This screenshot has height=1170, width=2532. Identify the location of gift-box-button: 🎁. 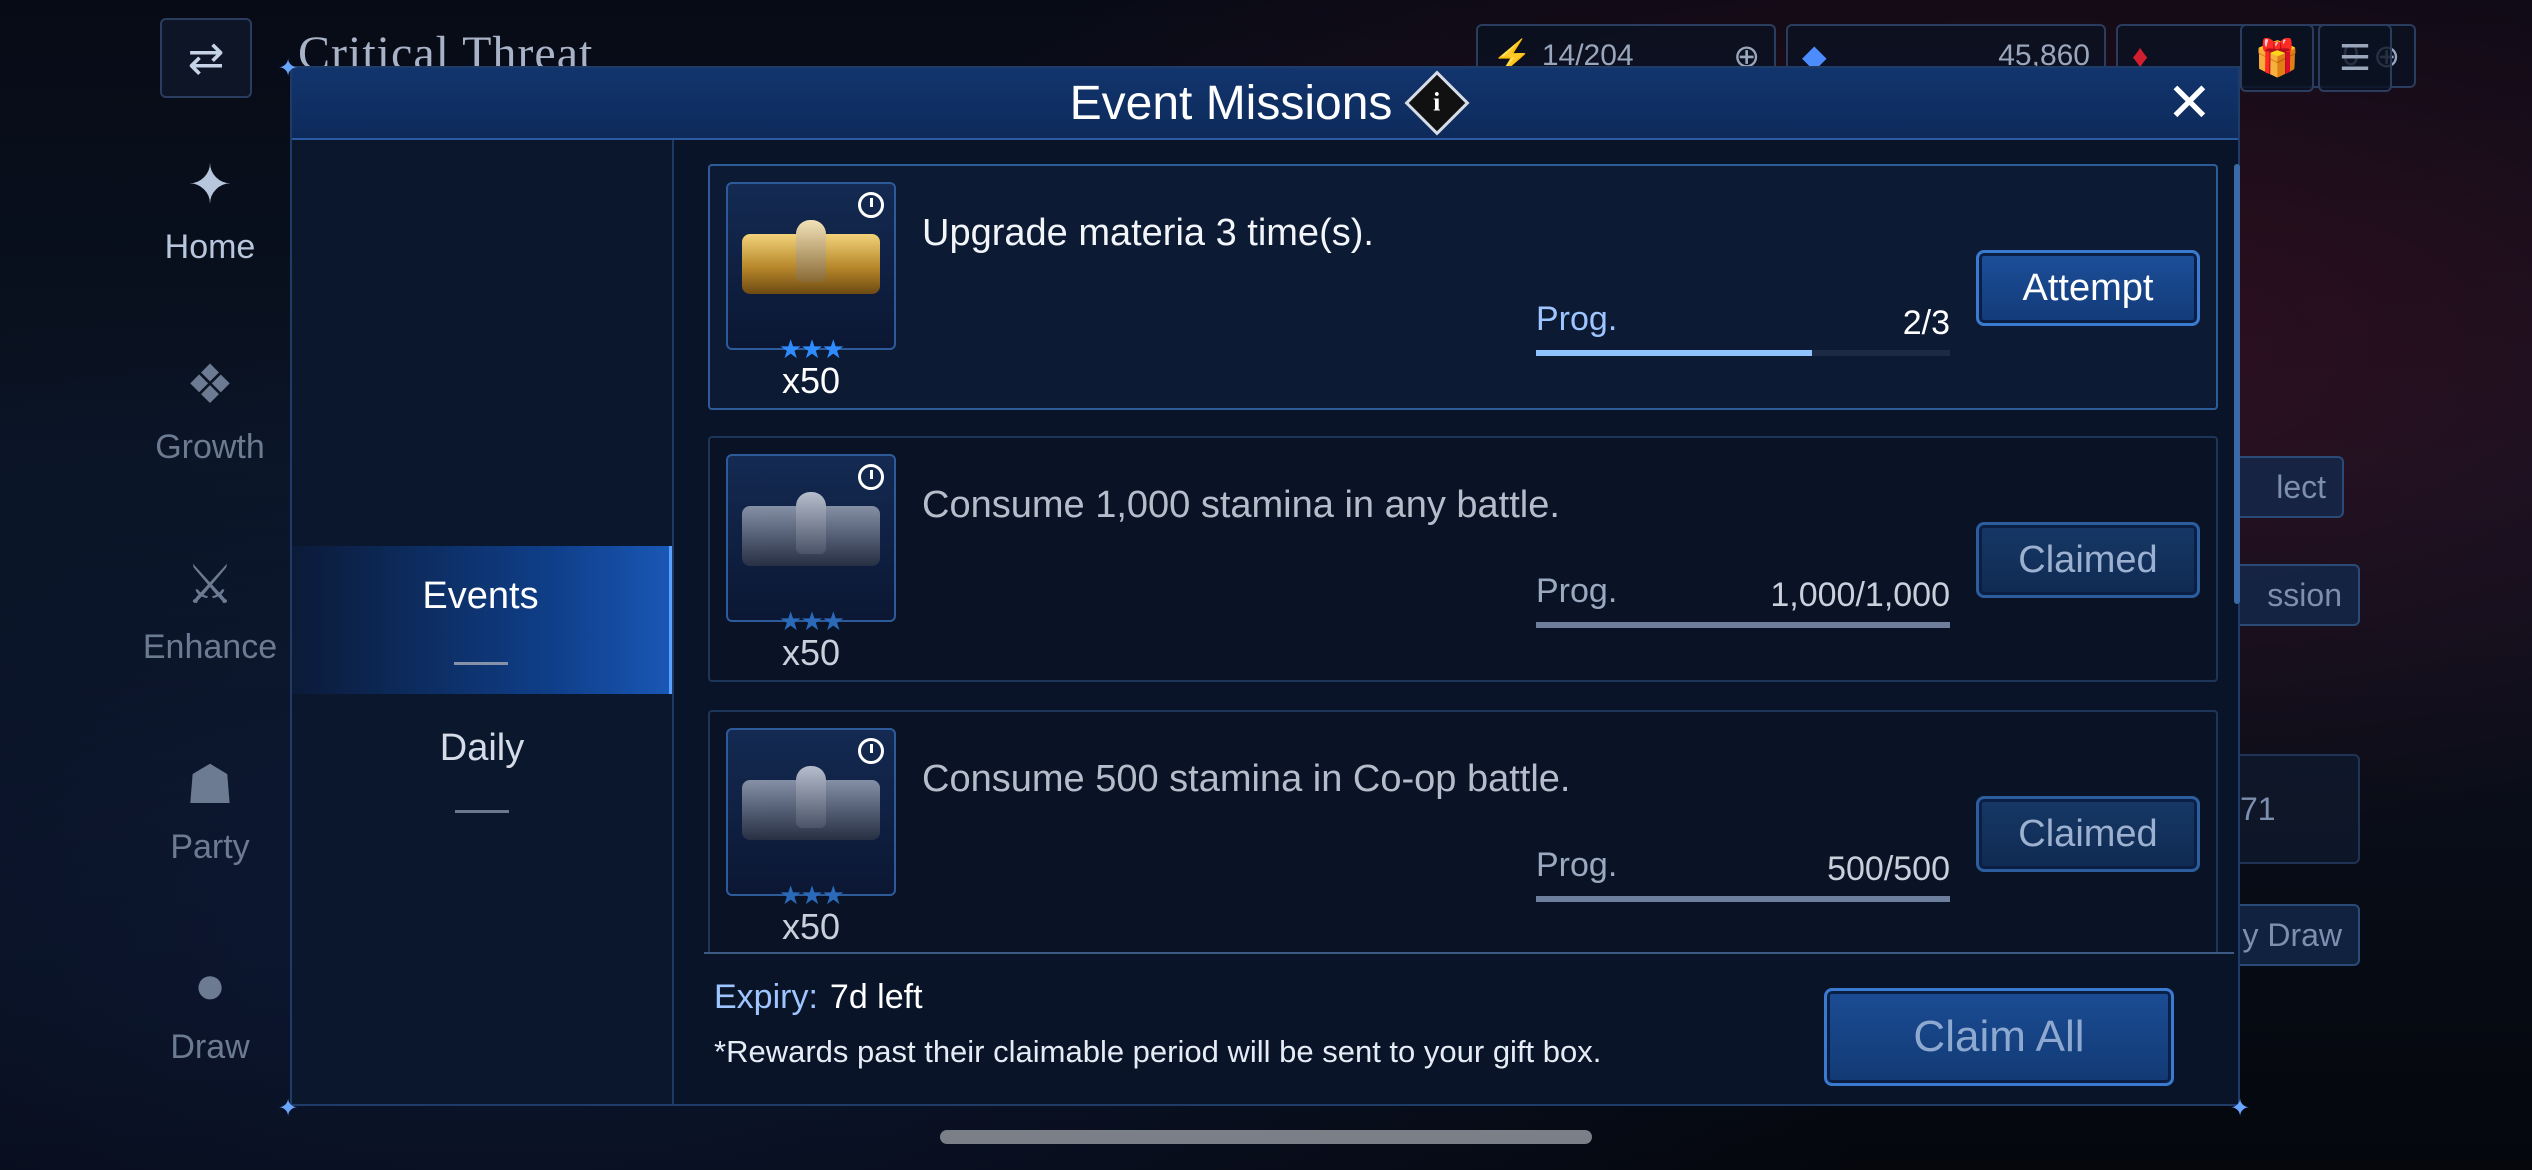
(2277, 58).